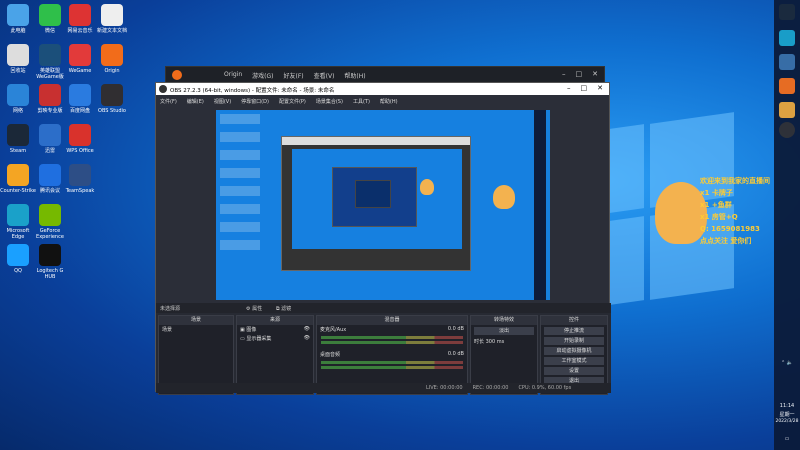 The width and height of the screenshot is (800, 450). I want to click on controls-header: 控件, so click(574, 320).